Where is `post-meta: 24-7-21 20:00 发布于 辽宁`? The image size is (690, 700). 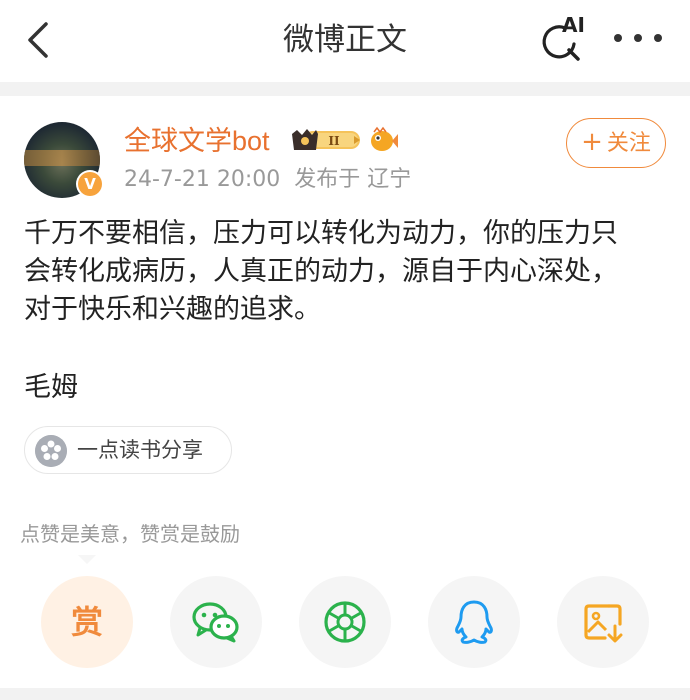
post-meta: 24-7-21 20:00 发布于 辽宁 is located at coordinates (267, 180).